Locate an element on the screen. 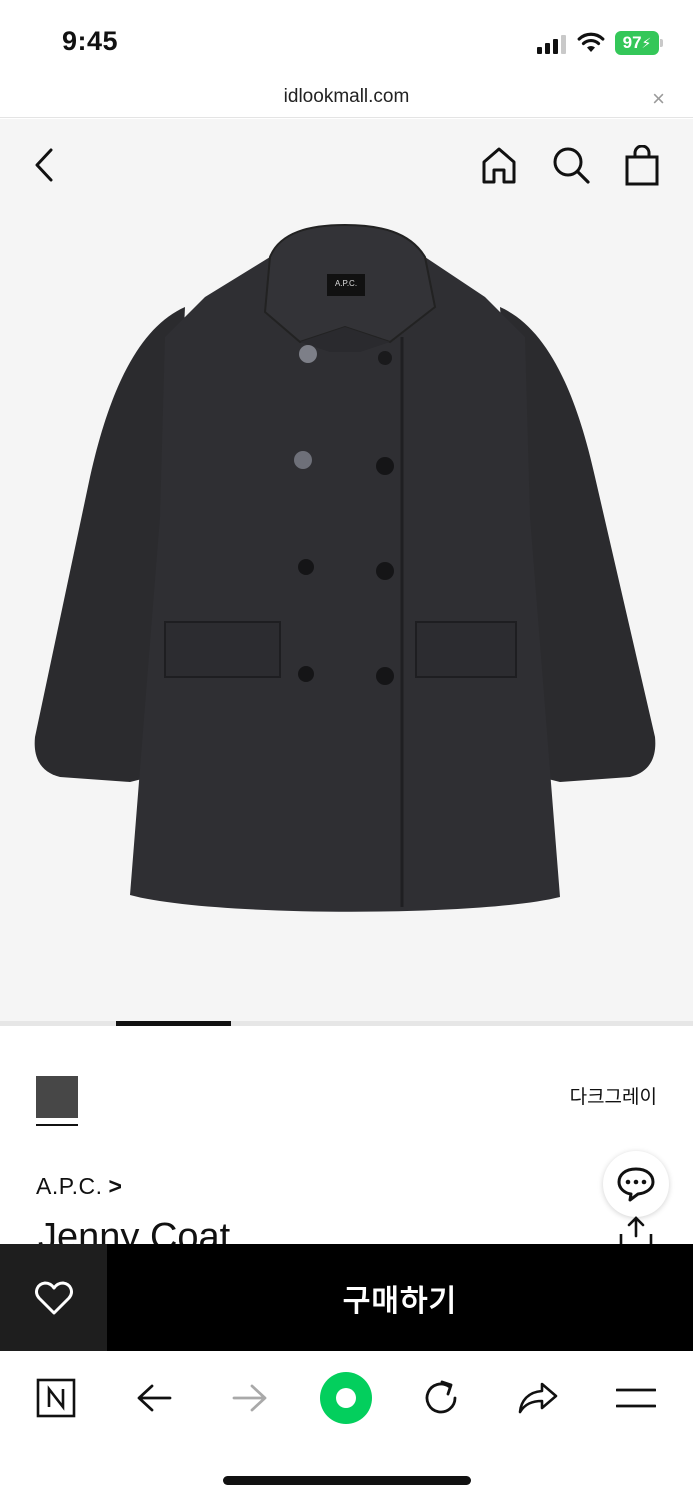 Image resolution: width=693 pixels, height=1500 pixels. heart-icon is located at coordinates (53, 1297).